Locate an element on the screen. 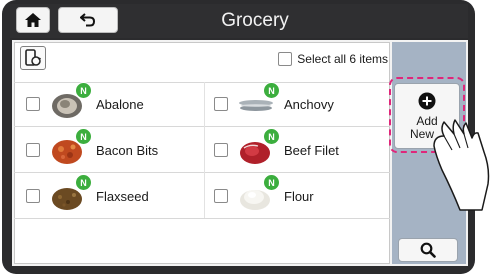  select-all-checkbox is located at coordinates (285, 59).